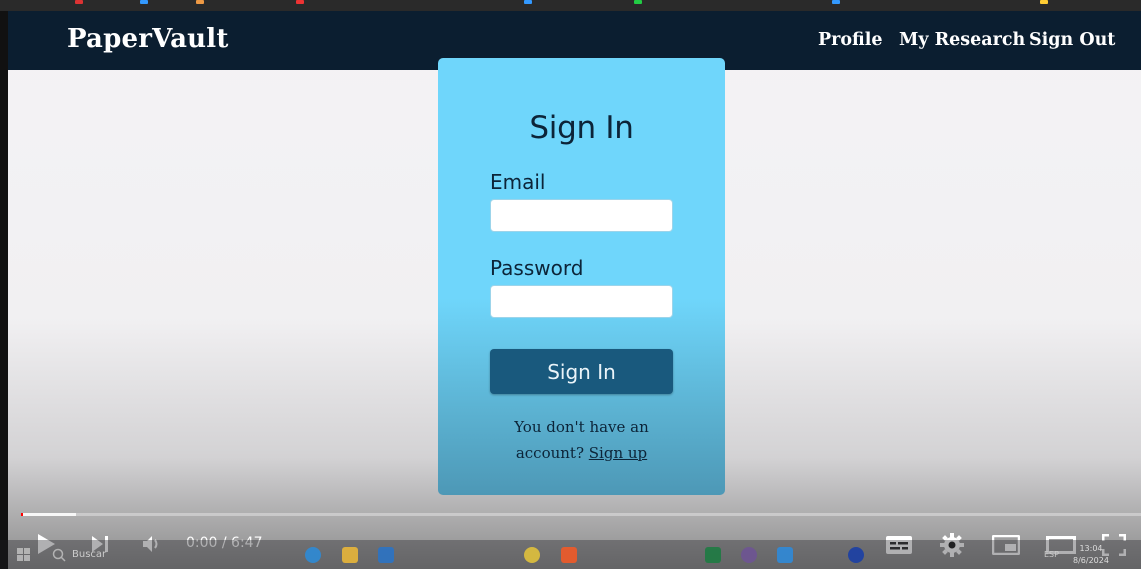  Describe the element at coordinates (1091, 548) in the screenshot. I see `taskbar-time: 13:04` at that location.